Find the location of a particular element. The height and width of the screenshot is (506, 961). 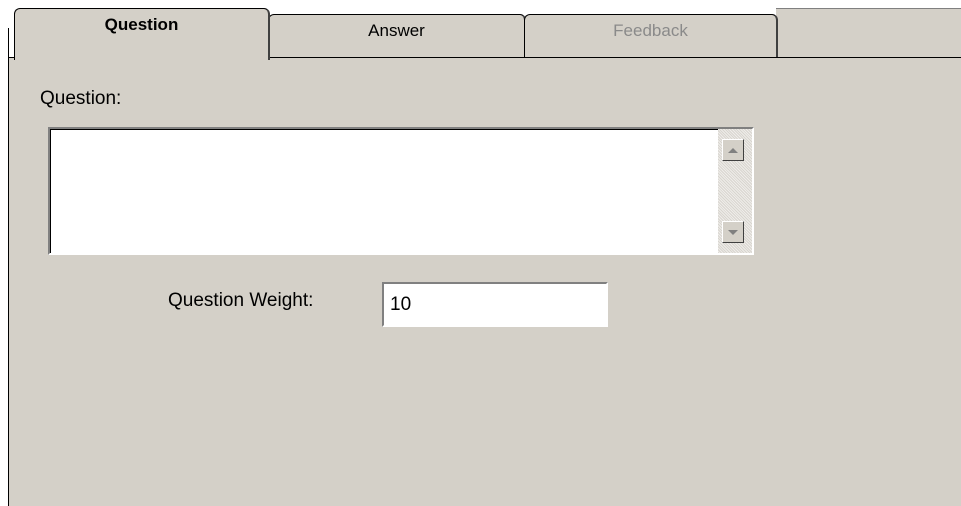

panel-left-border is located at coordinates (8, 267).